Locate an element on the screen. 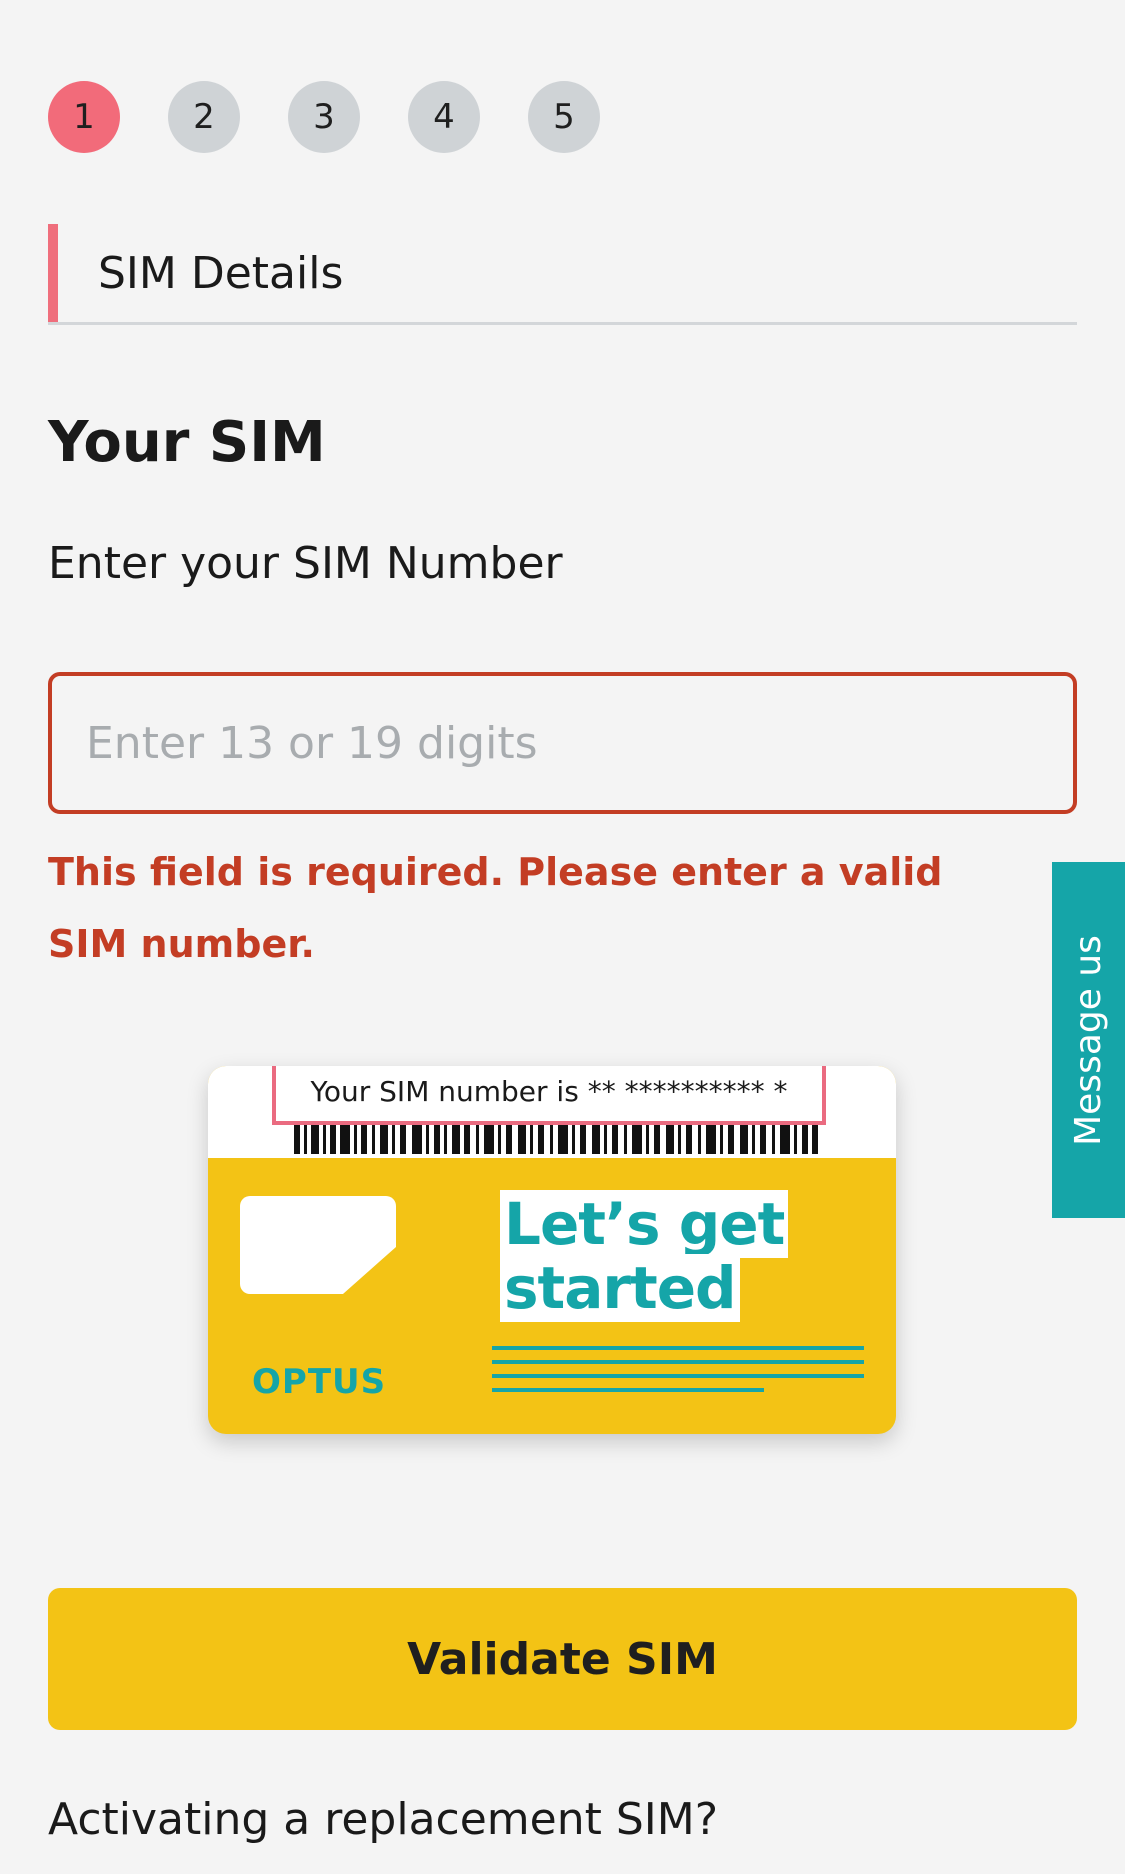 The width and height of the screenshot is (1125, 1874). section-title: SIM Details is located at coordinates (221, 273).